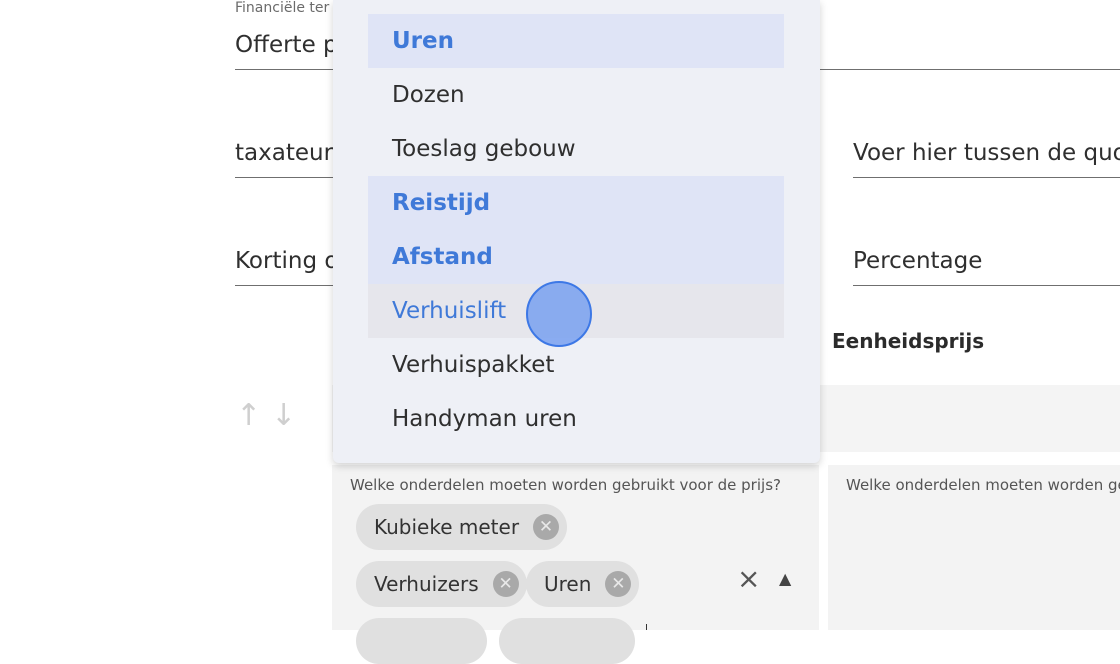  Describe the element at coordinates (282, 8) in the screenshot. I see `financial-terms-caption: Financiële ter` at that location.